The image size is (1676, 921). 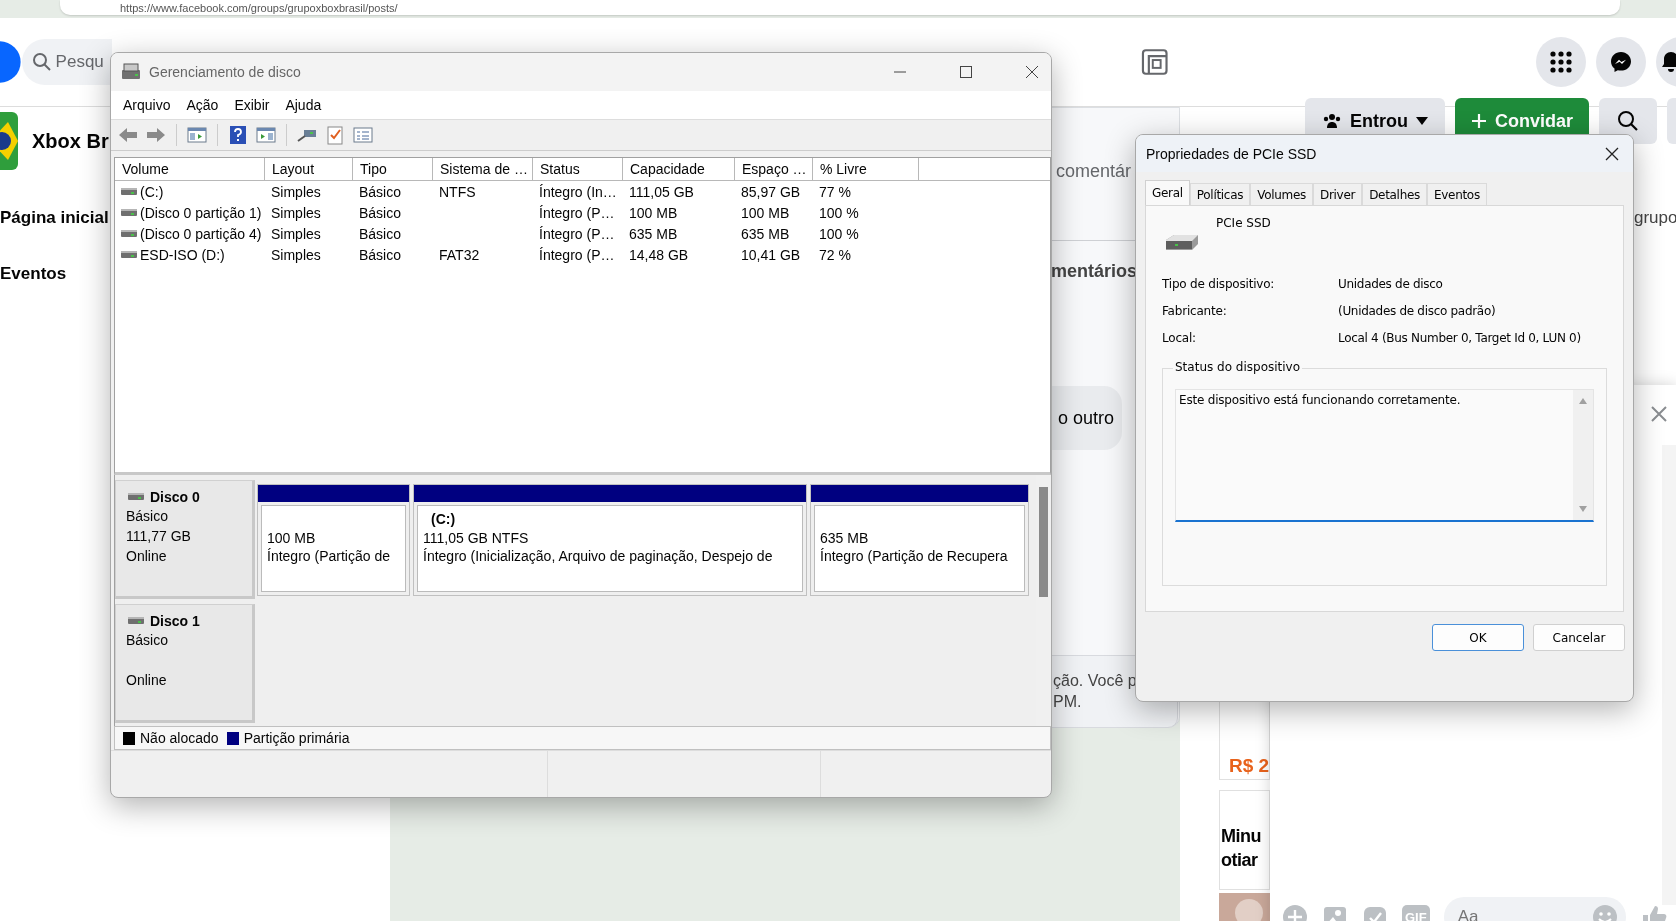 What do you see at coordinates (679, 169) in the screenshot?
I see `column-header: Capacidade` at bounding box center [679, 169].